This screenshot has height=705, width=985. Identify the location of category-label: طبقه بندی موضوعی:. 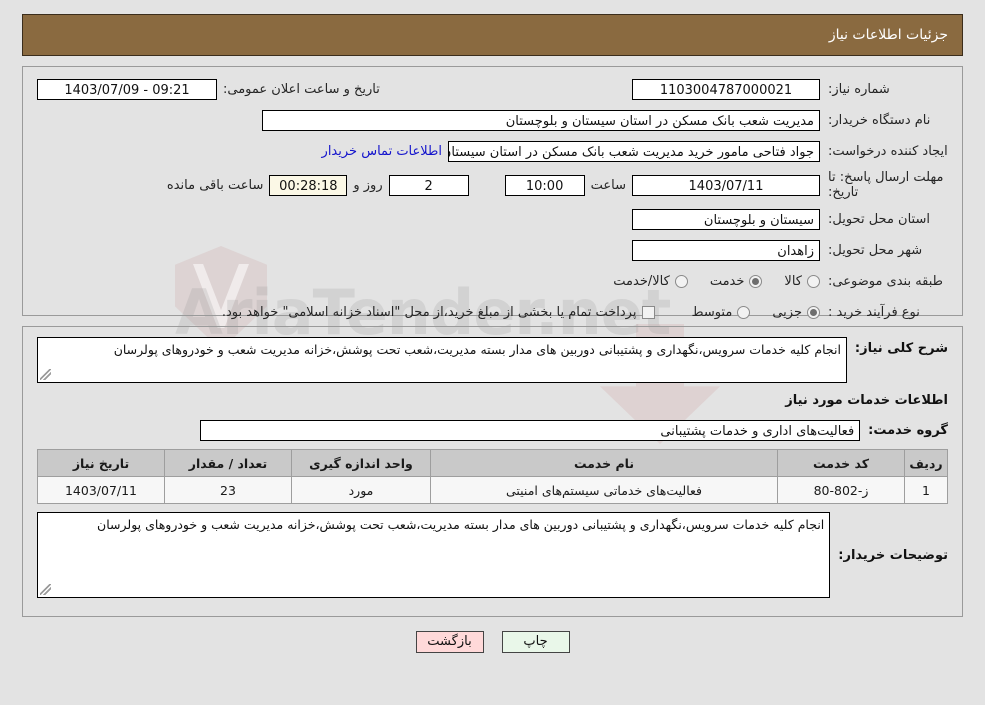
(886, 281).